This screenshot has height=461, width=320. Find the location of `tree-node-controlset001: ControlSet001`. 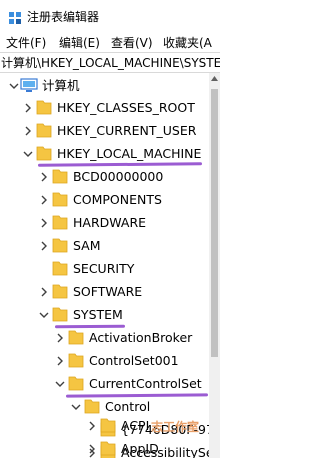

tree-node-controlset001: ControlSet001 is located at coordinates (104, 361).